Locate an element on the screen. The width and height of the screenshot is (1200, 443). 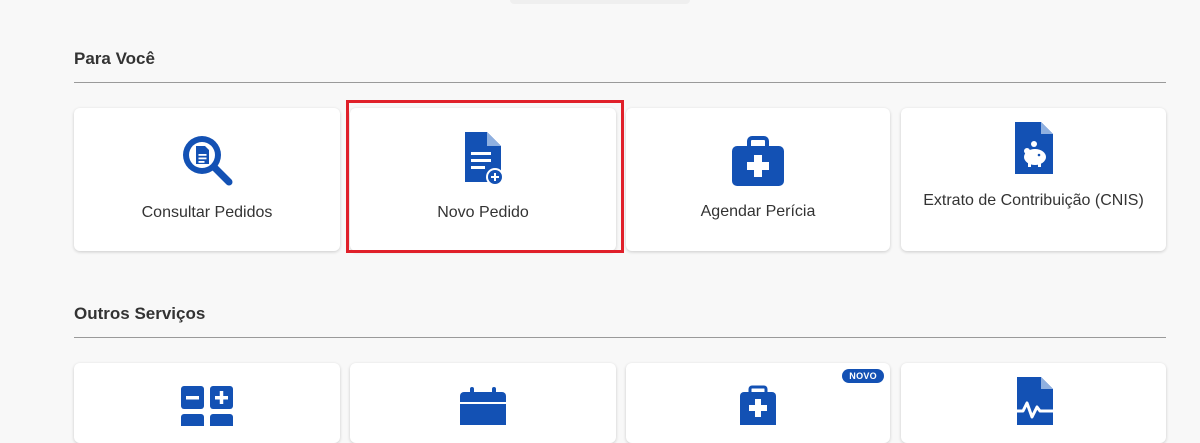
card-novo-pedido: Novo Pedido is located at coordinates (483, 179).